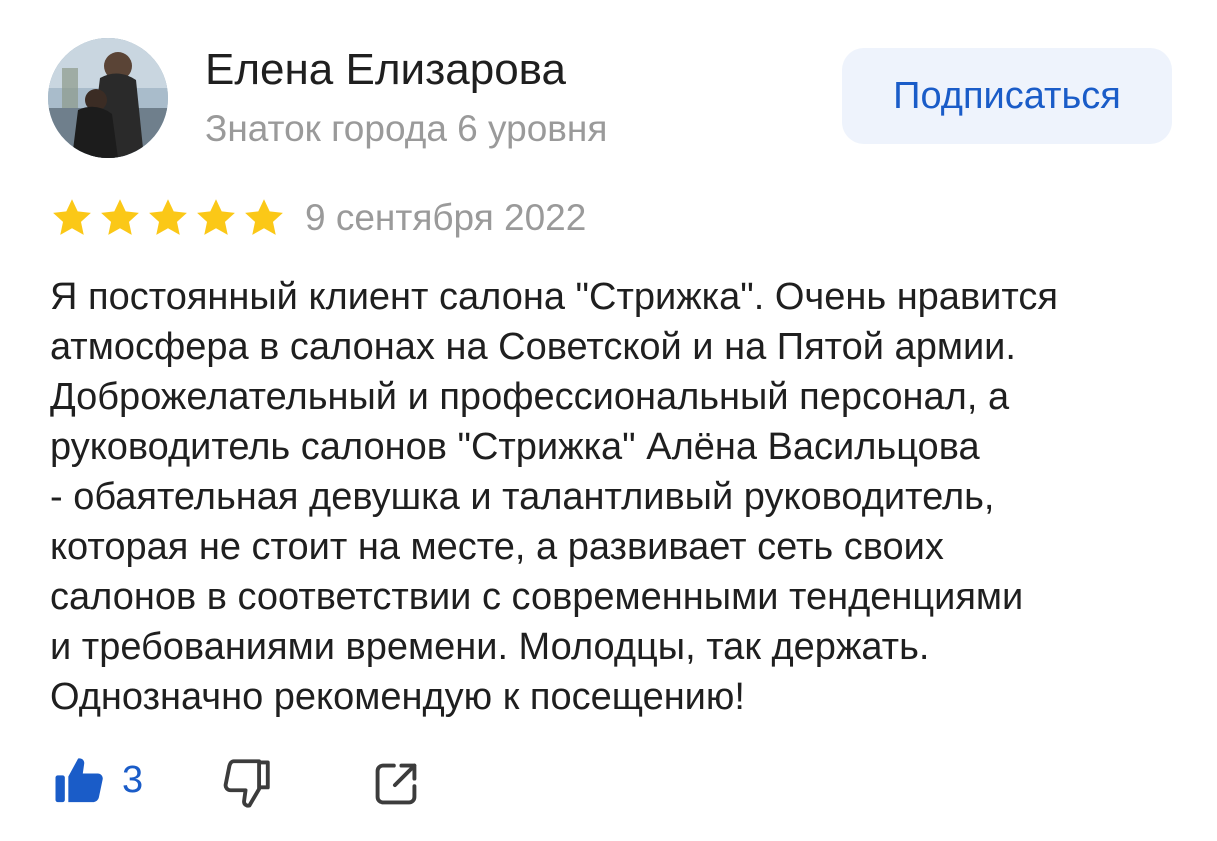 The width and height of the screenshot is (1217, 841). I want to click on like-button: 3, so click(97, 780).